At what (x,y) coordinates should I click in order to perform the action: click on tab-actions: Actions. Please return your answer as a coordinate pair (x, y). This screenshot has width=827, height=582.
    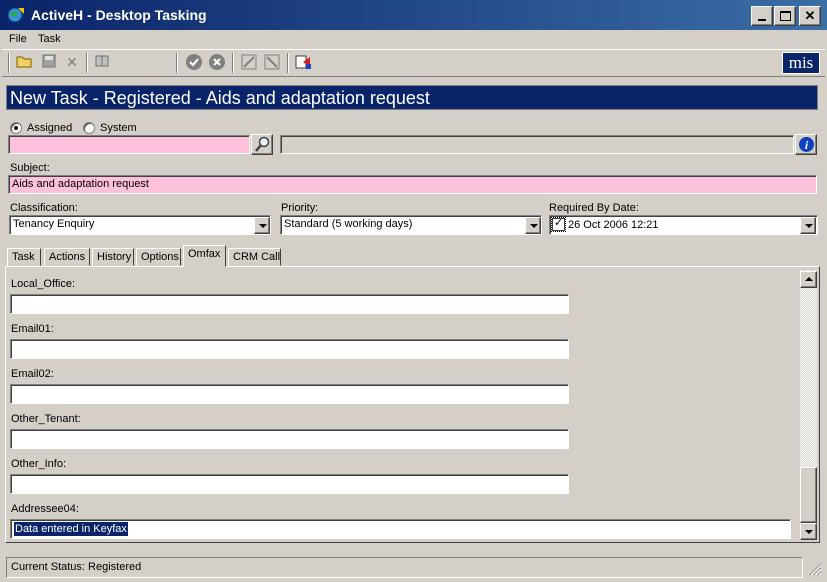
    Looking at the image, I should click on (67, 257).